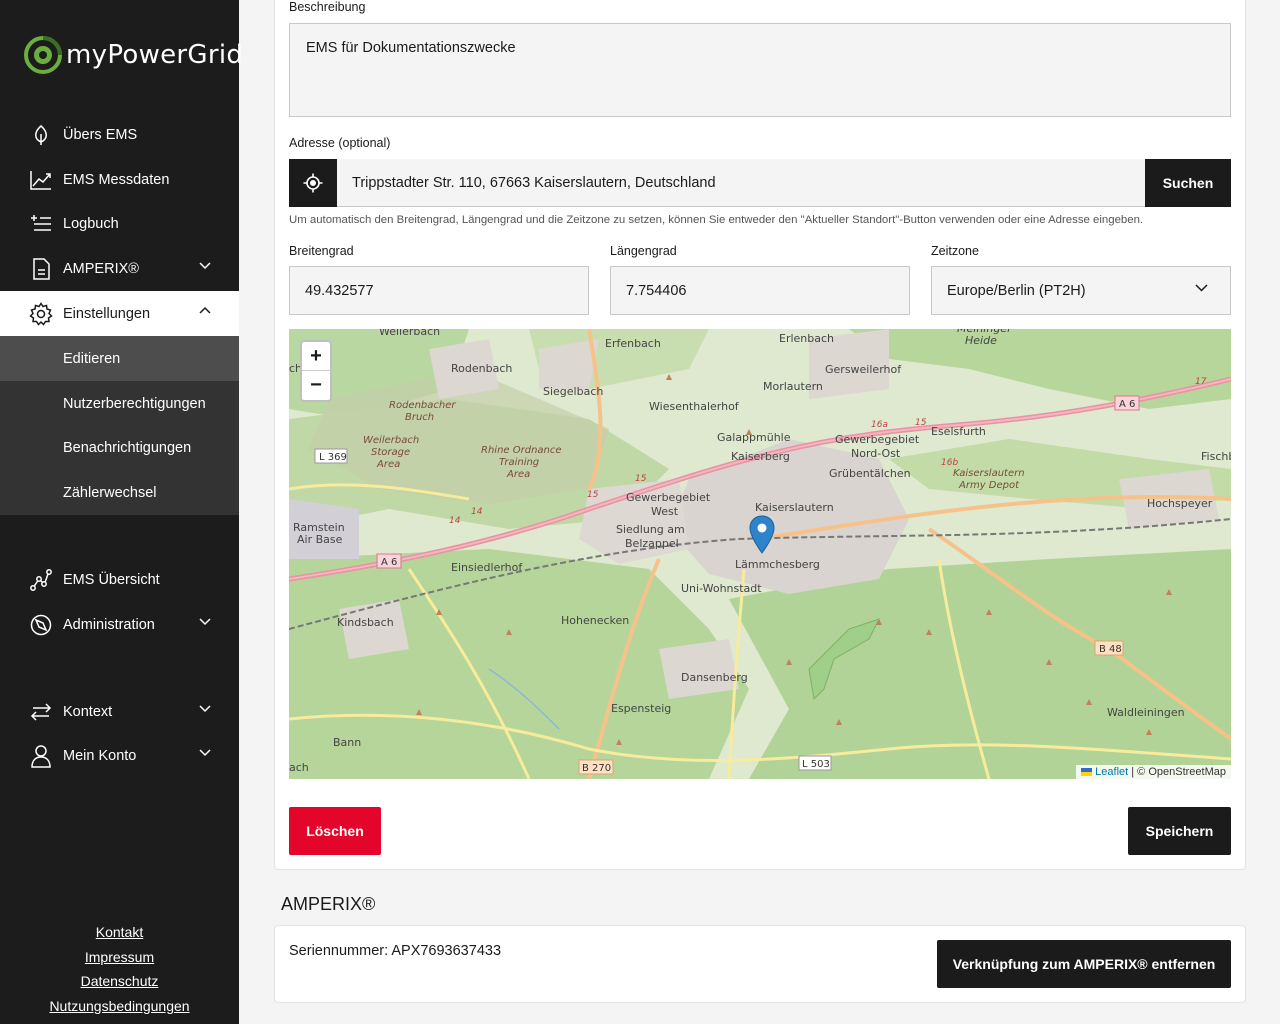  What do you see at coordinates (760, 290) in the screenshot?
I see `longitude-input: 7.754406` at bounding box center [760, 290].